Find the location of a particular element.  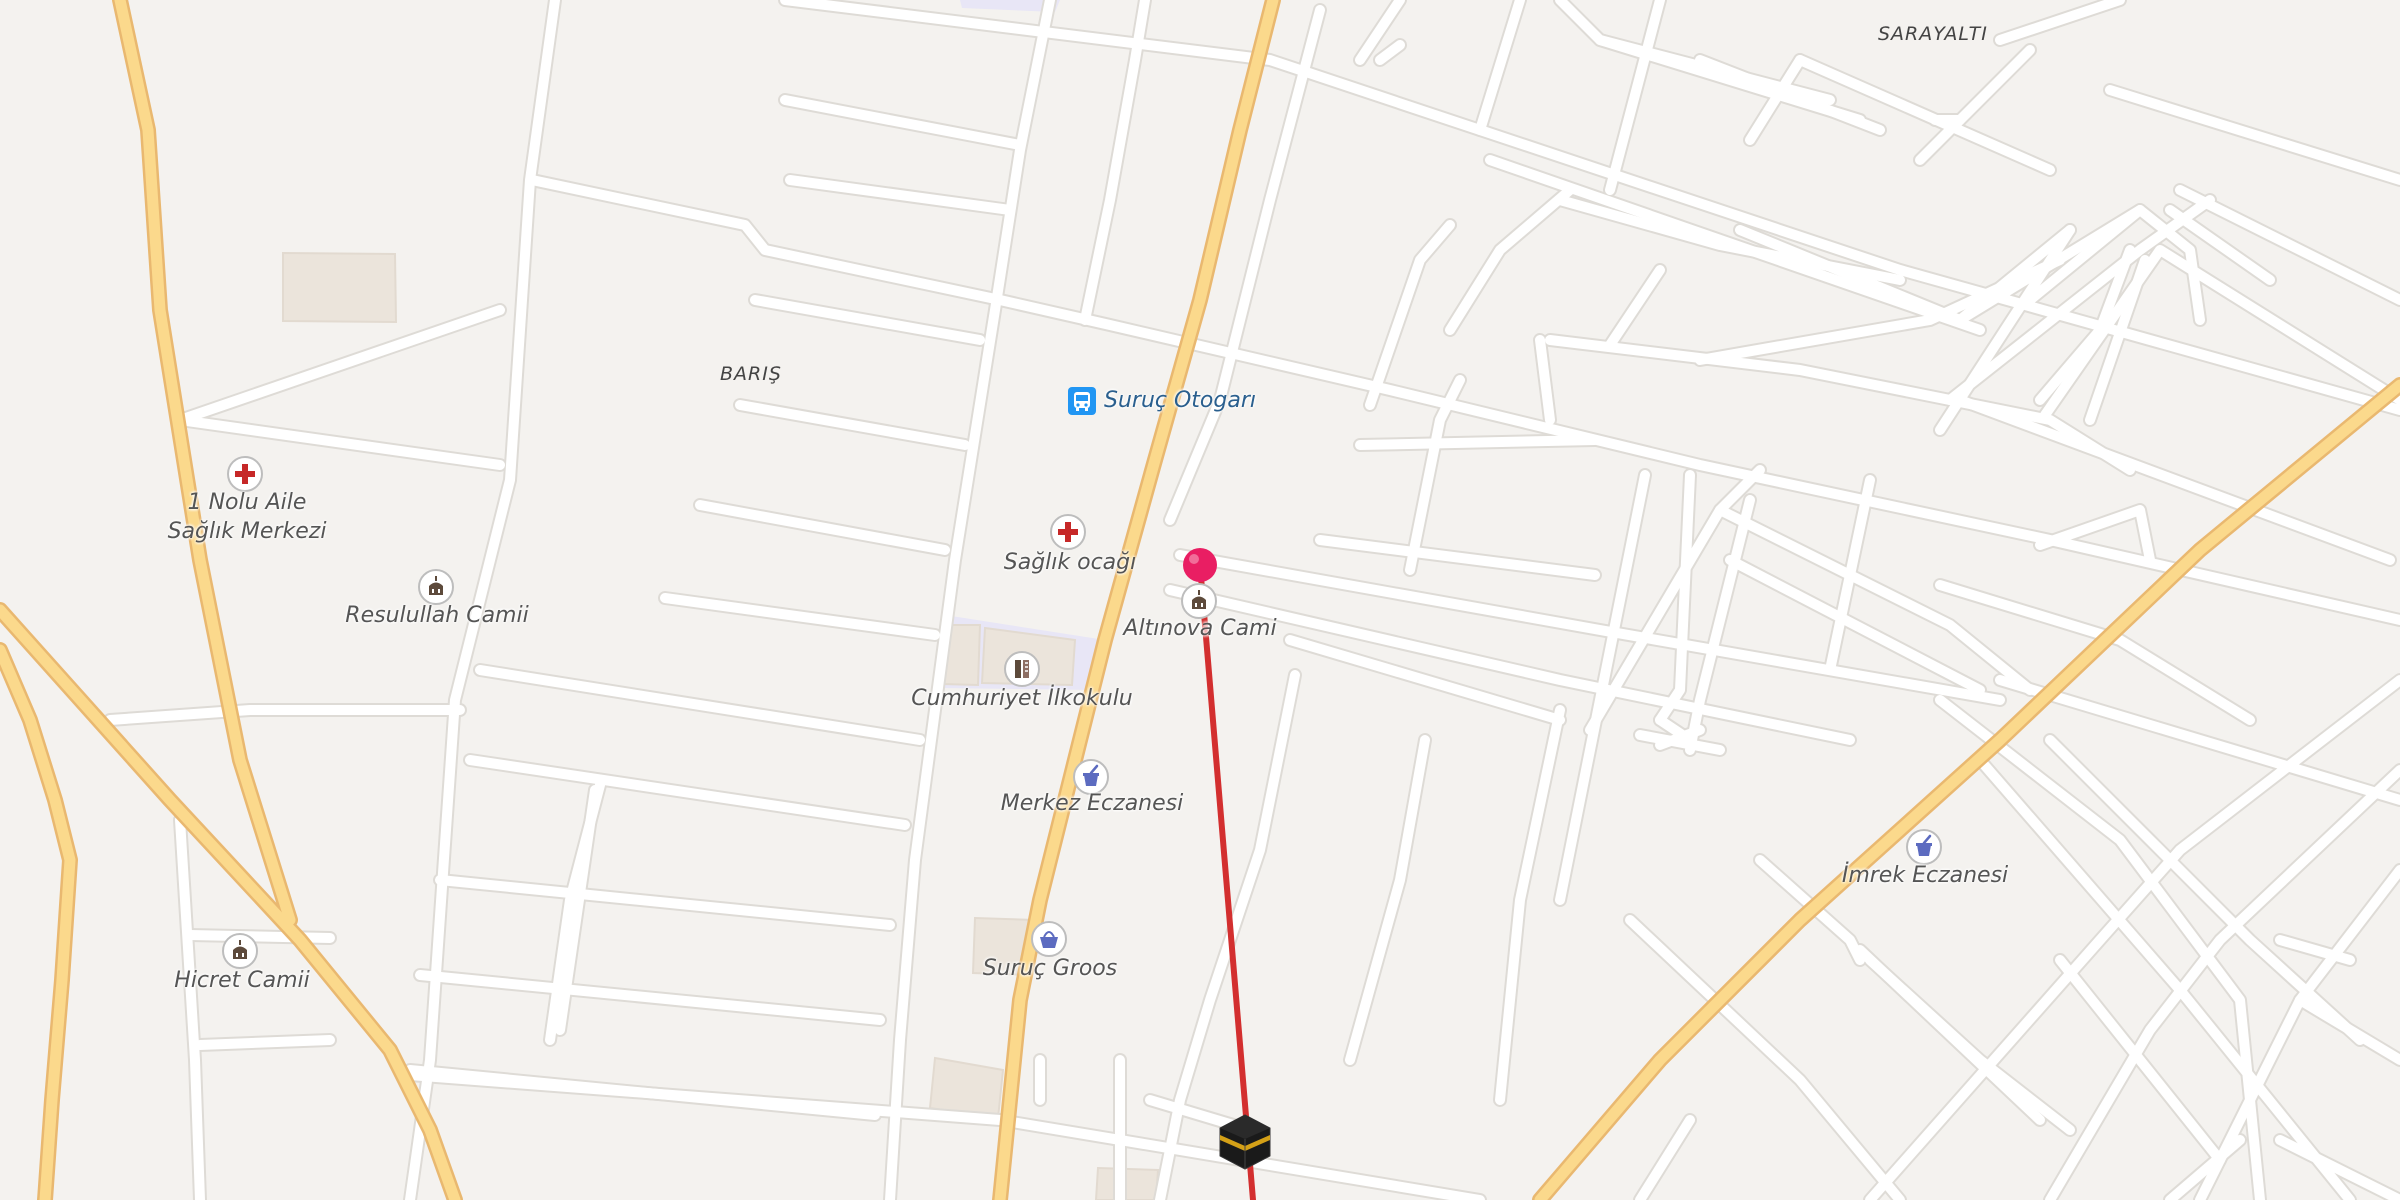

shopping-basket-icon is located at coordinates (1049, 939).